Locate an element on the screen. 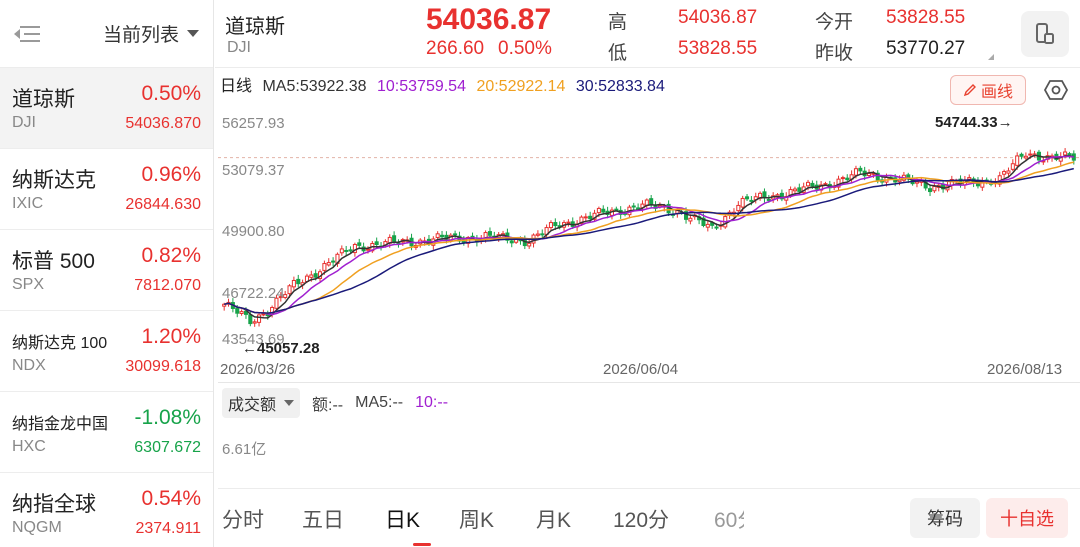 Image resolution: width=1080 pixels, height=547 pixels. tab-daily-k: 日K is located at coordinates (422, 525).